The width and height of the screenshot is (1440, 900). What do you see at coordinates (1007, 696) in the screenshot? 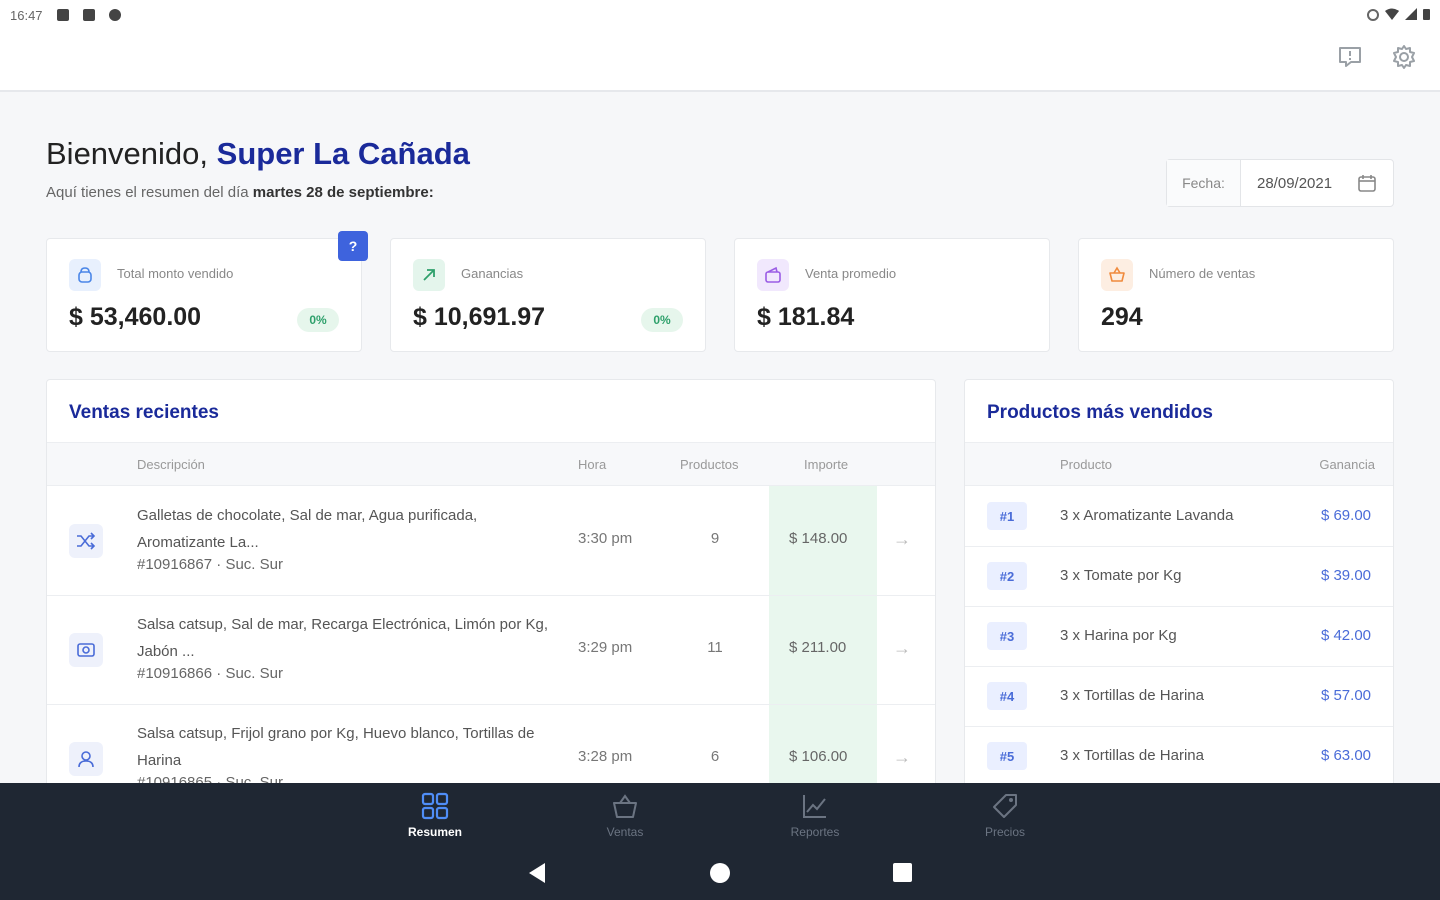
I see `rank-badge: #4` at bounding box center [1007, 696].